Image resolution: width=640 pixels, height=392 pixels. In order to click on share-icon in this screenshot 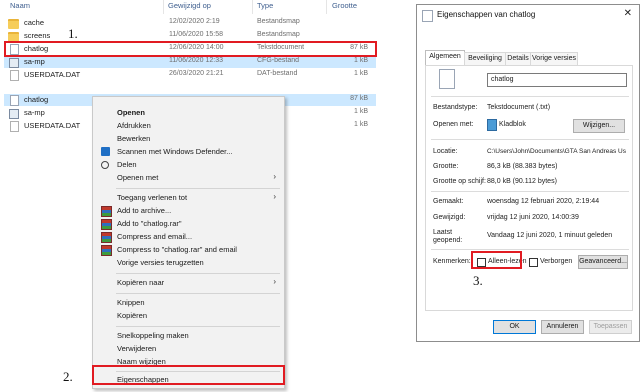, I will do `click(105, 165)`.